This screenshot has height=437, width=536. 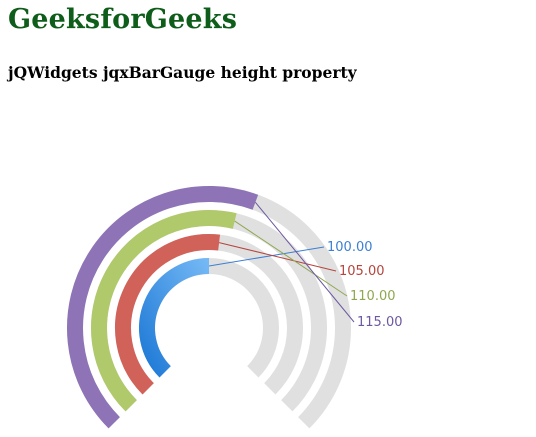 I want to click on gauge-value-label-2: 105.00, so click(x=362, y=271).